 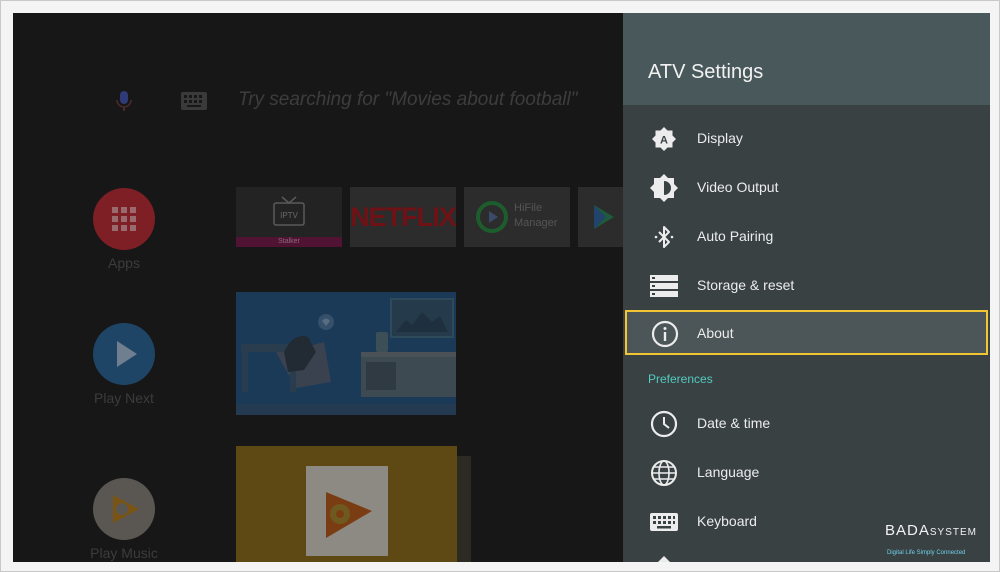 What do you see at coordinates (806, 423) in the screenshot?
I see `settings-item-date-time: Date & time` at bounding box center [806, 423].